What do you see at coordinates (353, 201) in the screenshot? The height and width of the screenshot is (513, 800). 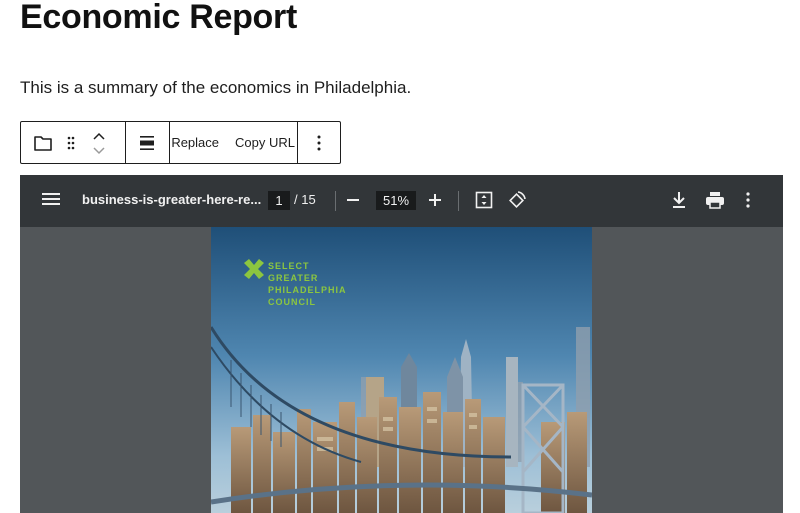 I see `zoom-out-icon` at bounding box center [353, 201].